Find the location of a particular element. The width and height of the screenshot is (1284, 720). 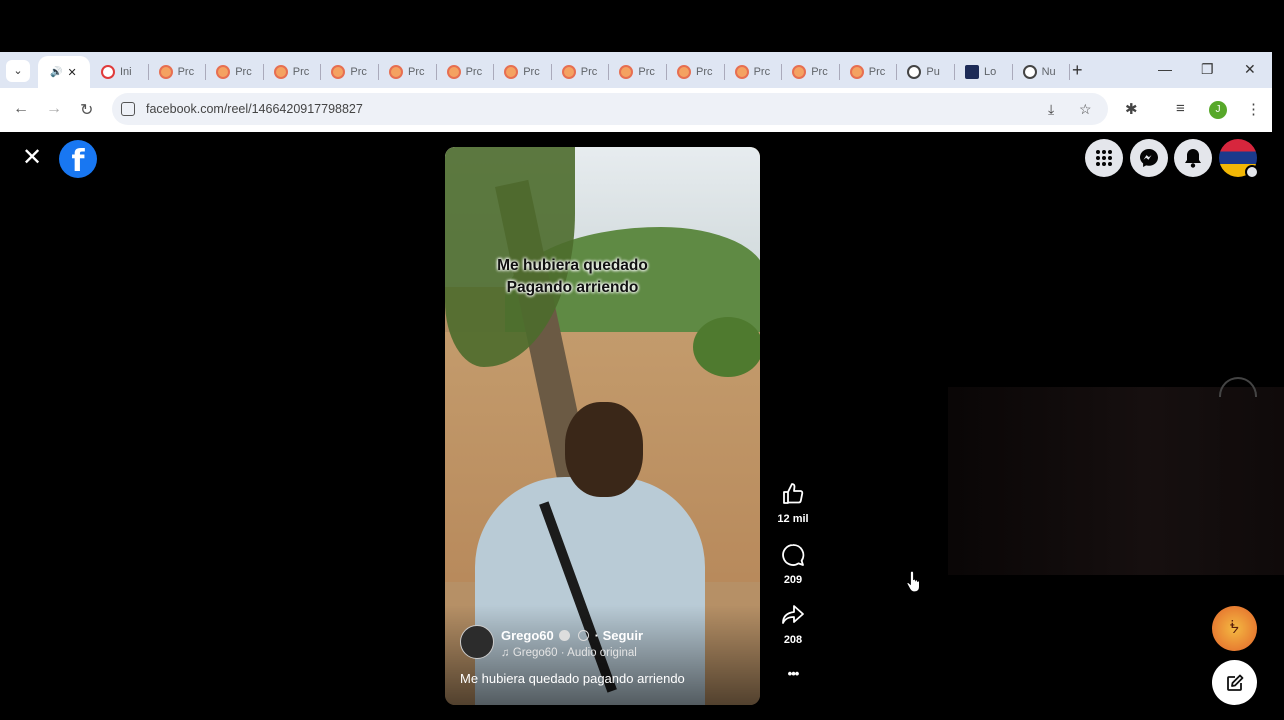

globe-icon is located at coordinates (1029, 72).